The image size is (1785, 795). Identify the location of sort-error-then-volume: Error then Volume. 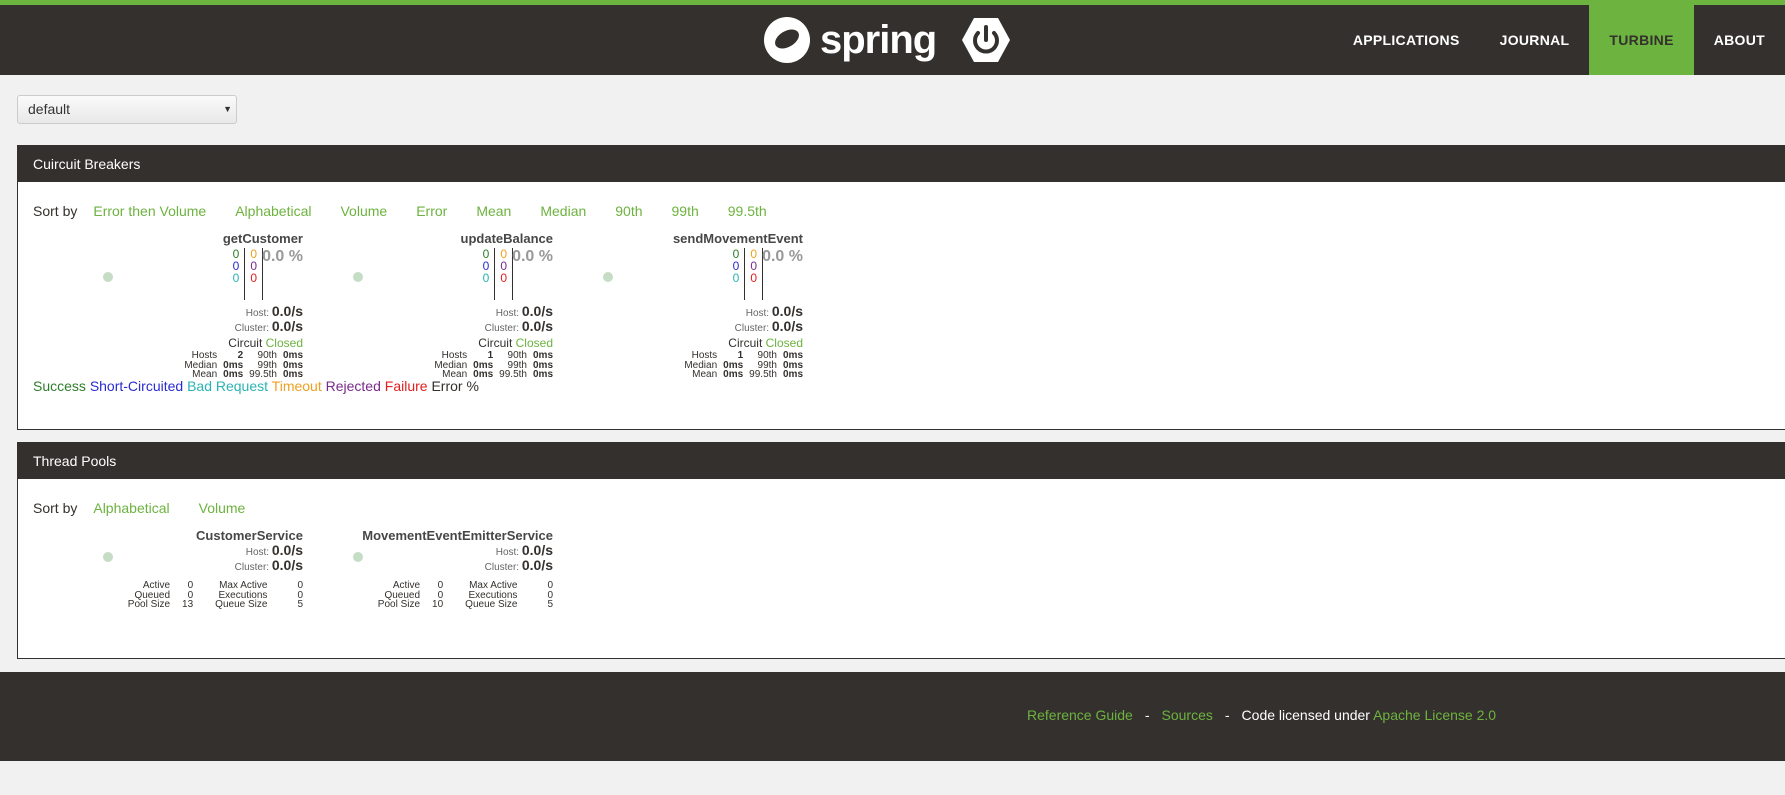
(149, 211).